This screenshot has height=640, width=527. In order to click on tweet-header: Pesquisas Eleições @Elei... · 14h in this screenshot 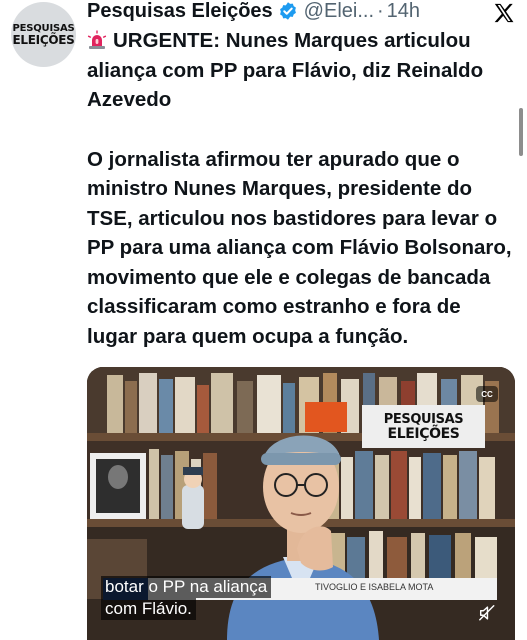, I will do `click(253, 12)`.